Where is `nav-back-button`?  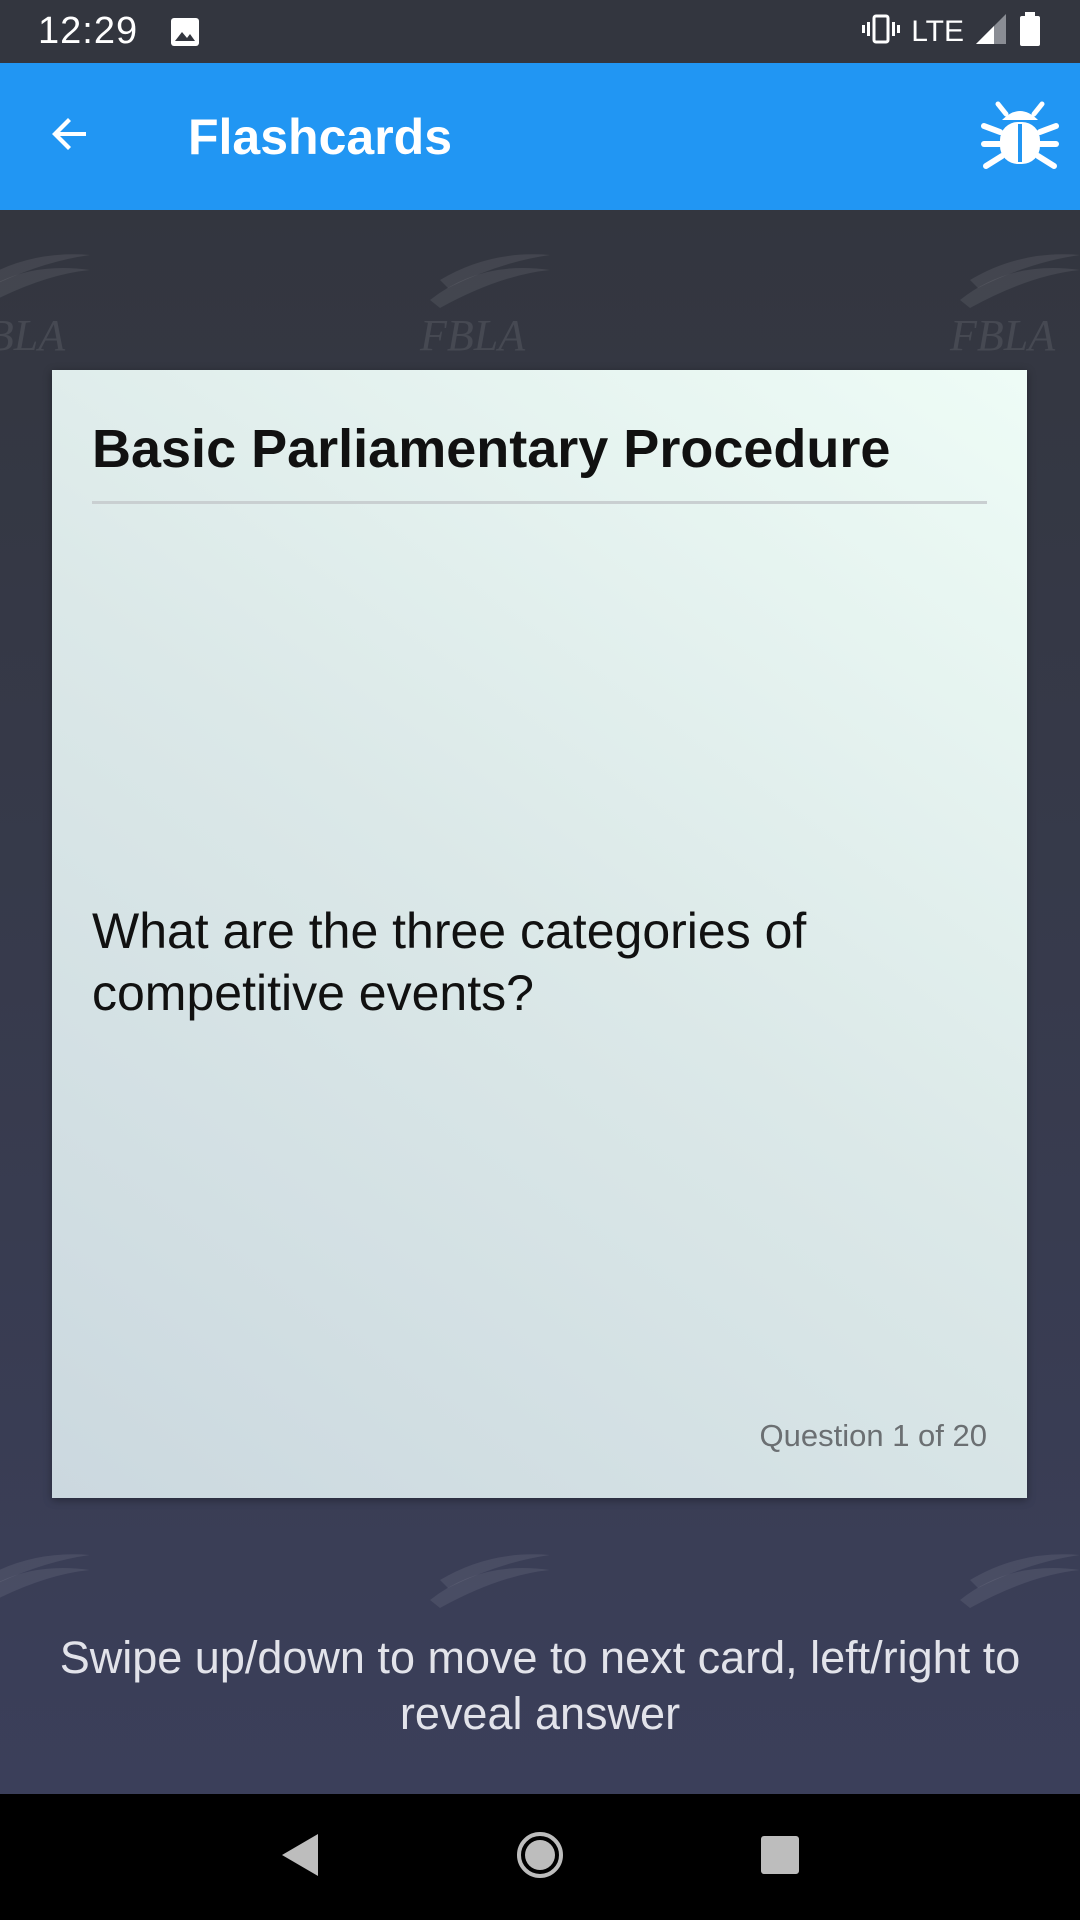
nav-back-button is located at coordinates (300, 1857).